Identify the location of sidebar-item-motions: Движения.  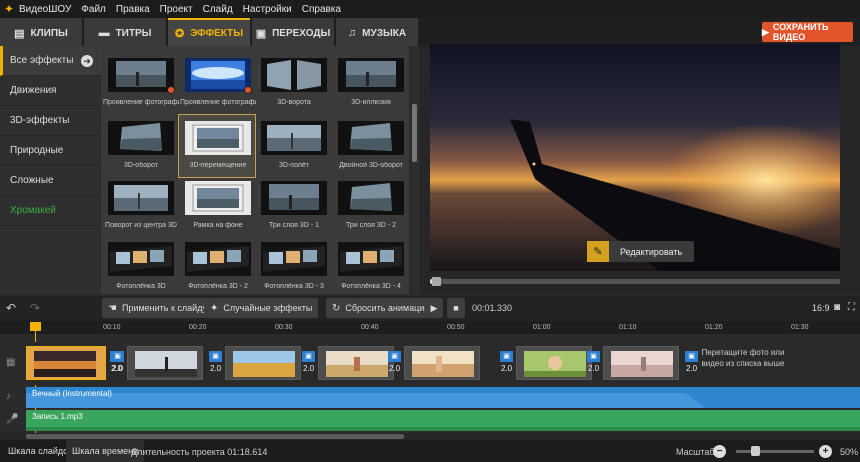
(50, 91).